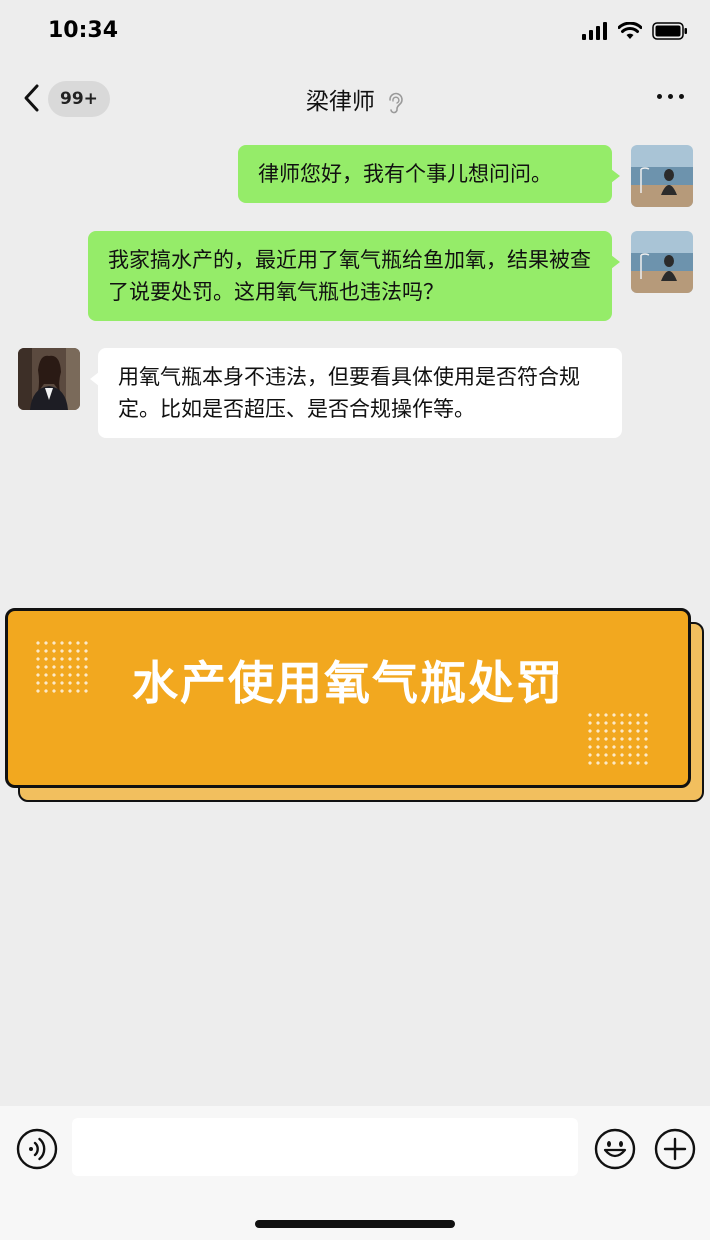 This screenshot has height=1240, width=710. I want to click on avatar-lawyer, so click(49, 379).